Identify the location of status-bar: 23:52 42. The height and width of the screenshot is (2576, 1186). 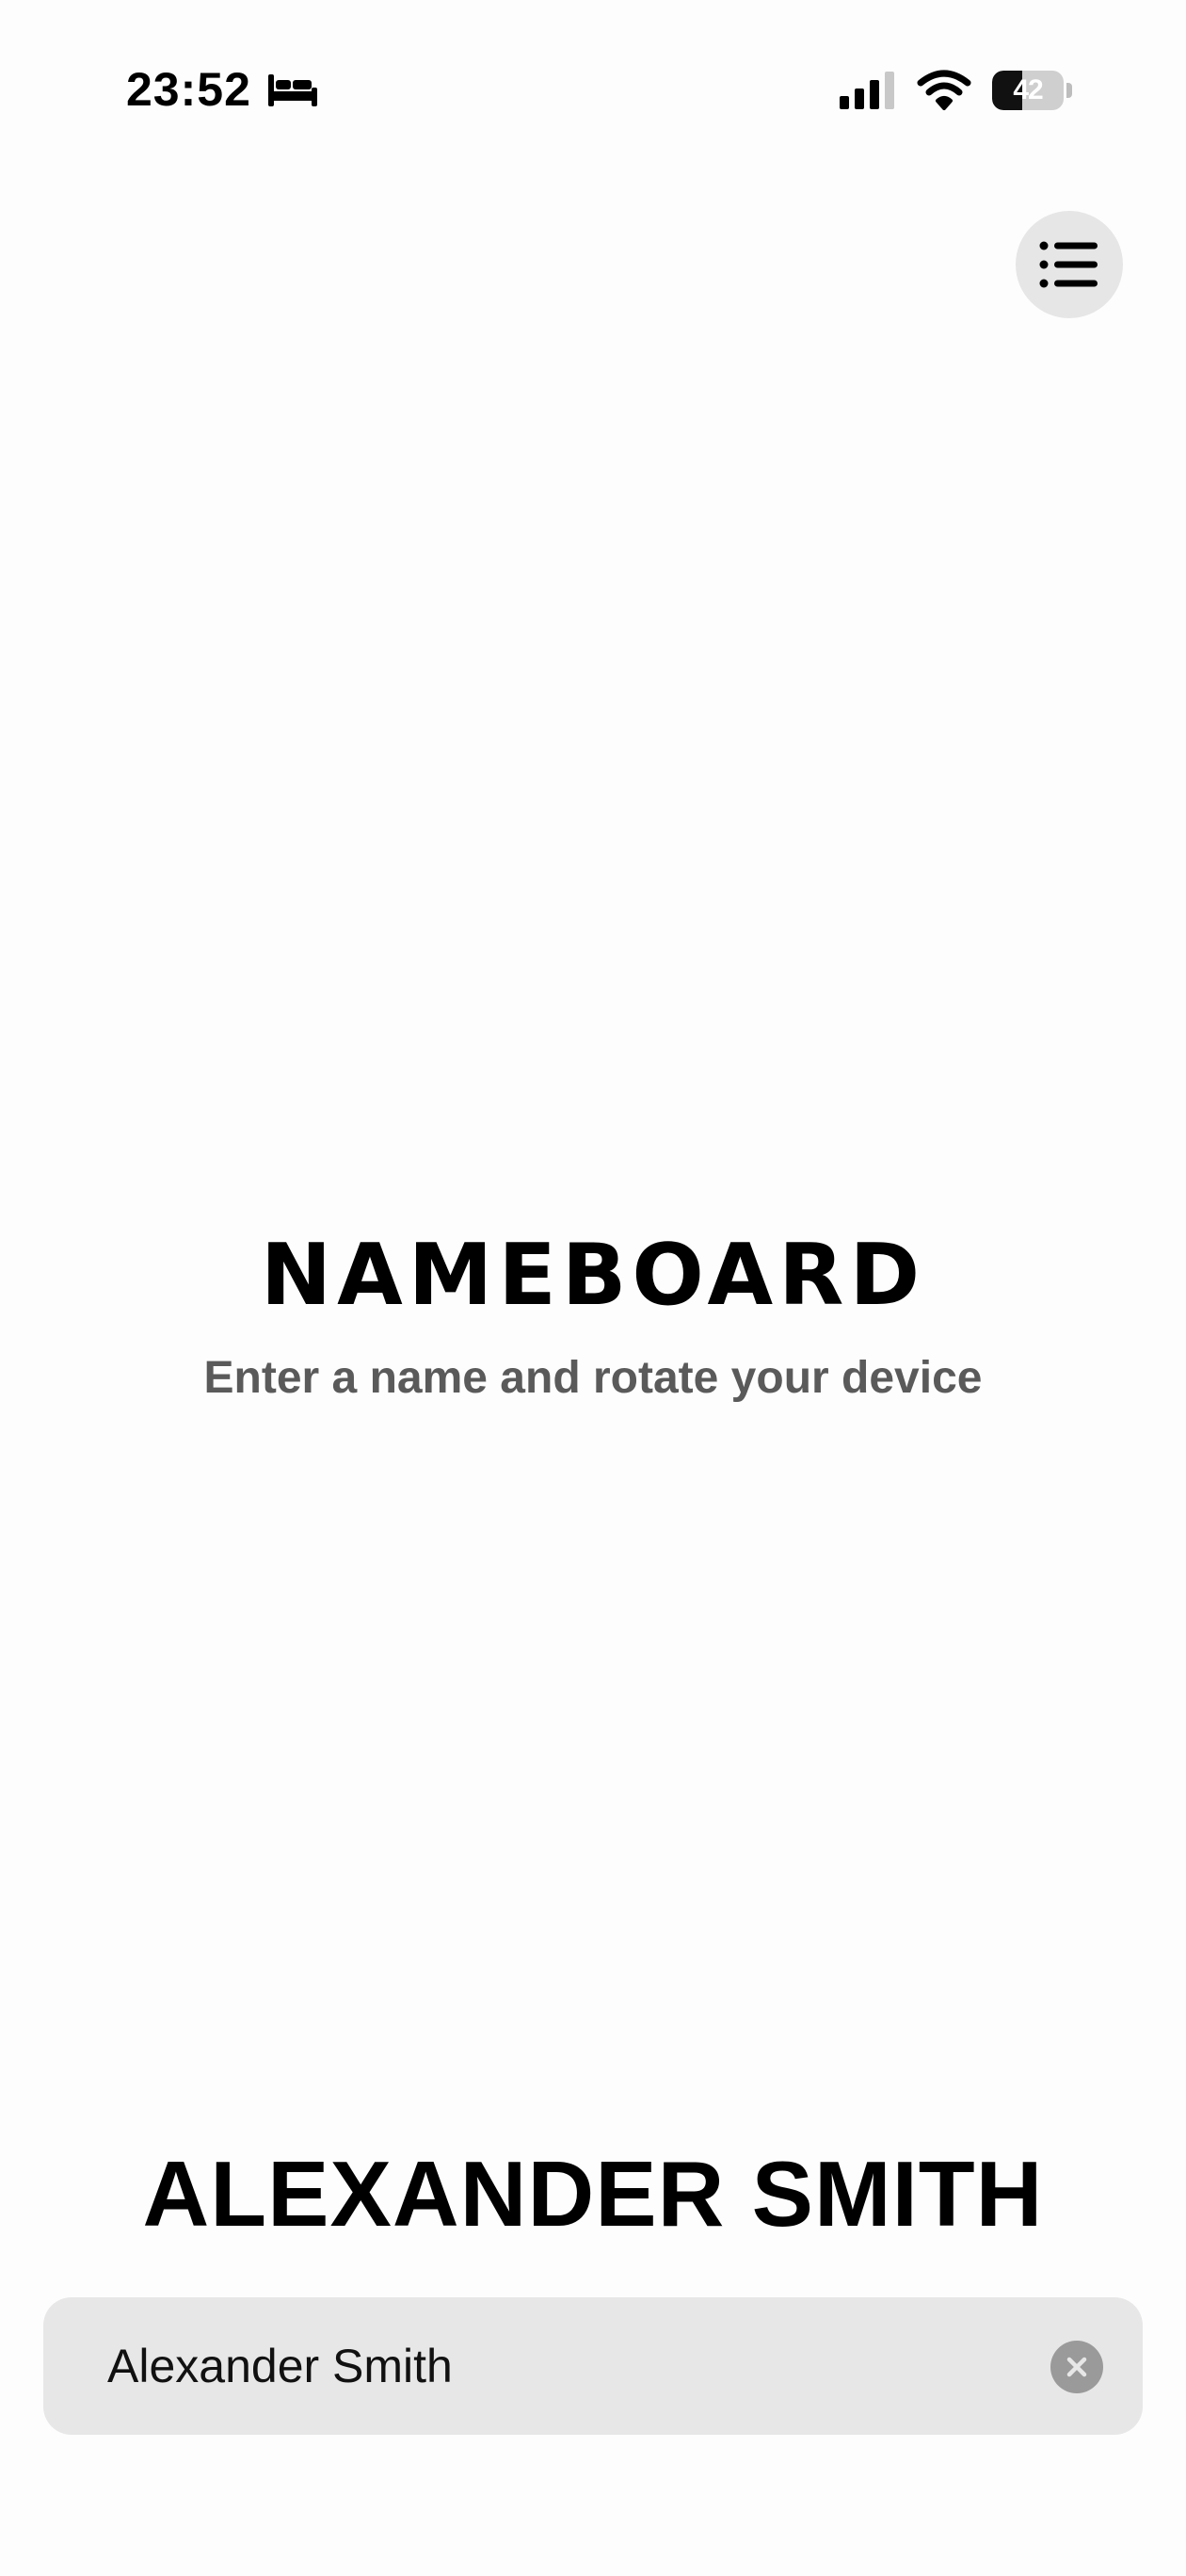
(593, 89).